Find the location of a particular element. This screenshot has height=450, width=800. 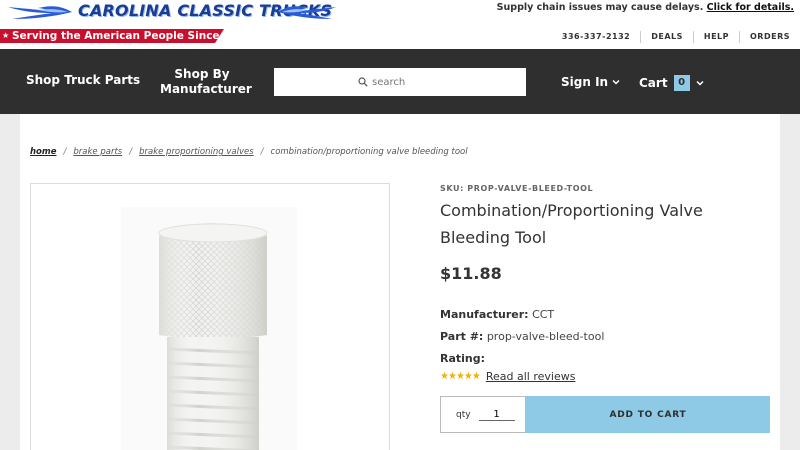

tagline-text: Serving the American People Since 2002 is located at coordinates (132, 36).